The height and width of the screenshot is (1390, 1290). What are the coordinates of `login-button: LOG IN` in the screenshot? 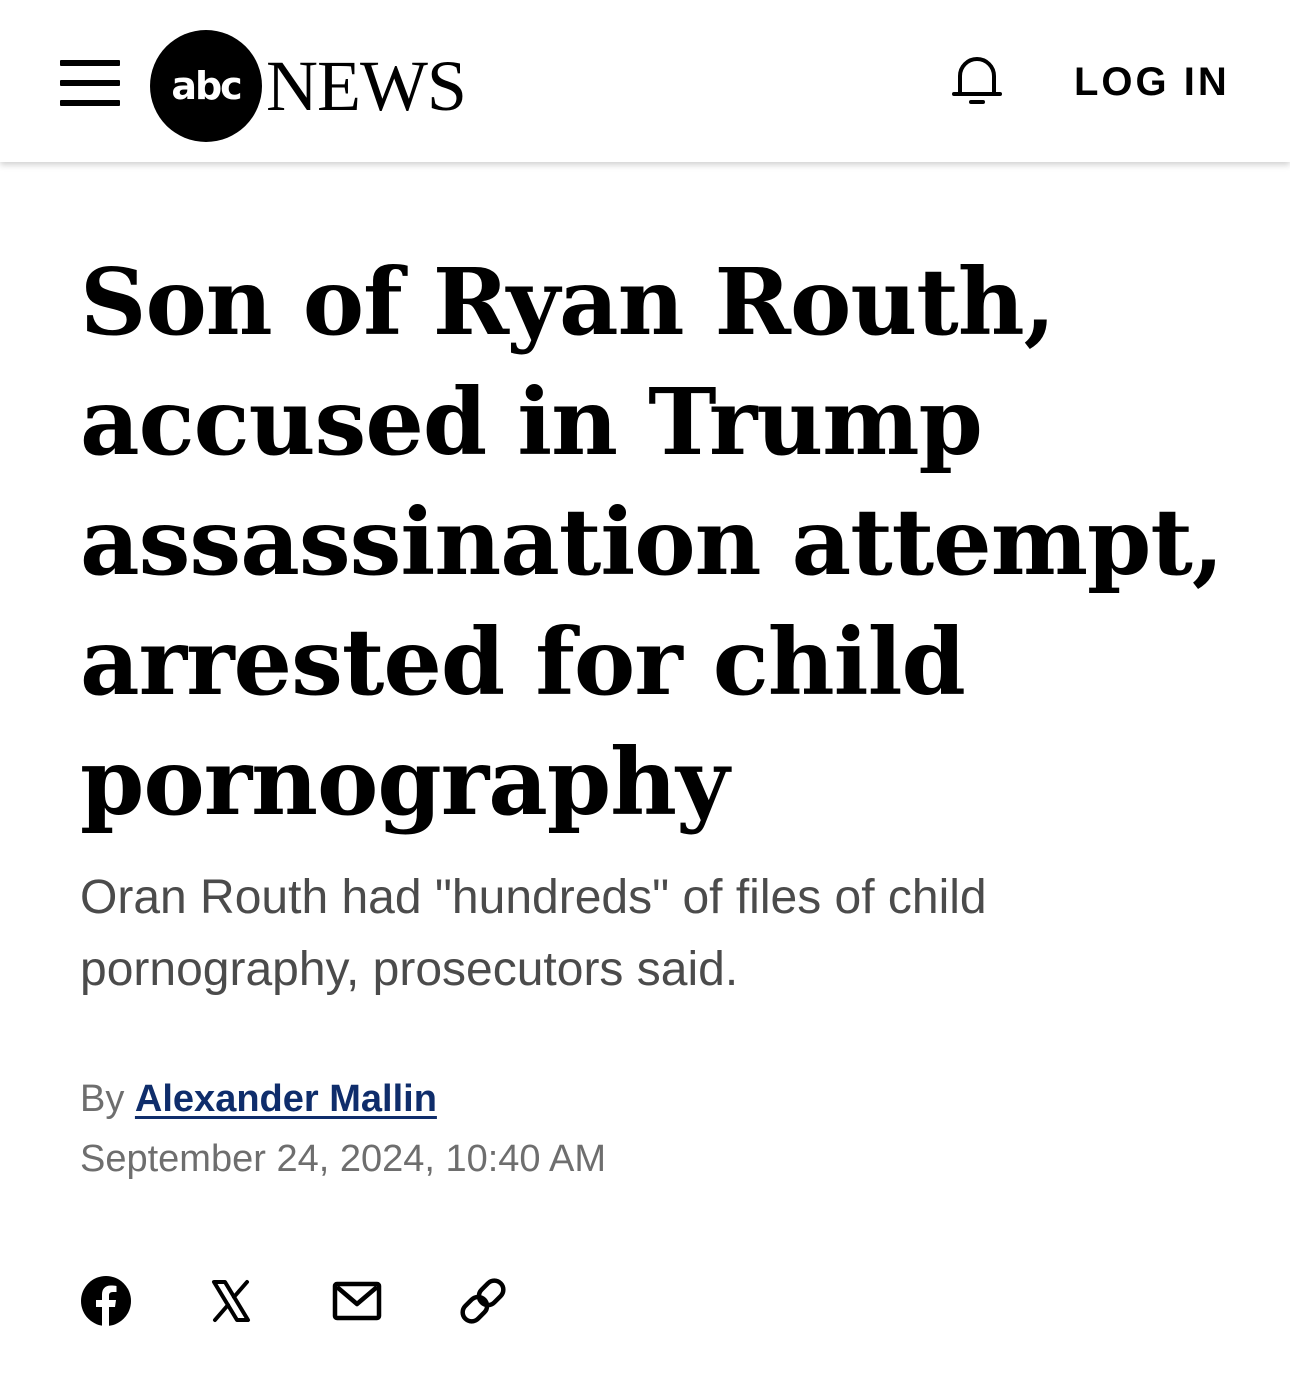 It's located at (1152, 82).